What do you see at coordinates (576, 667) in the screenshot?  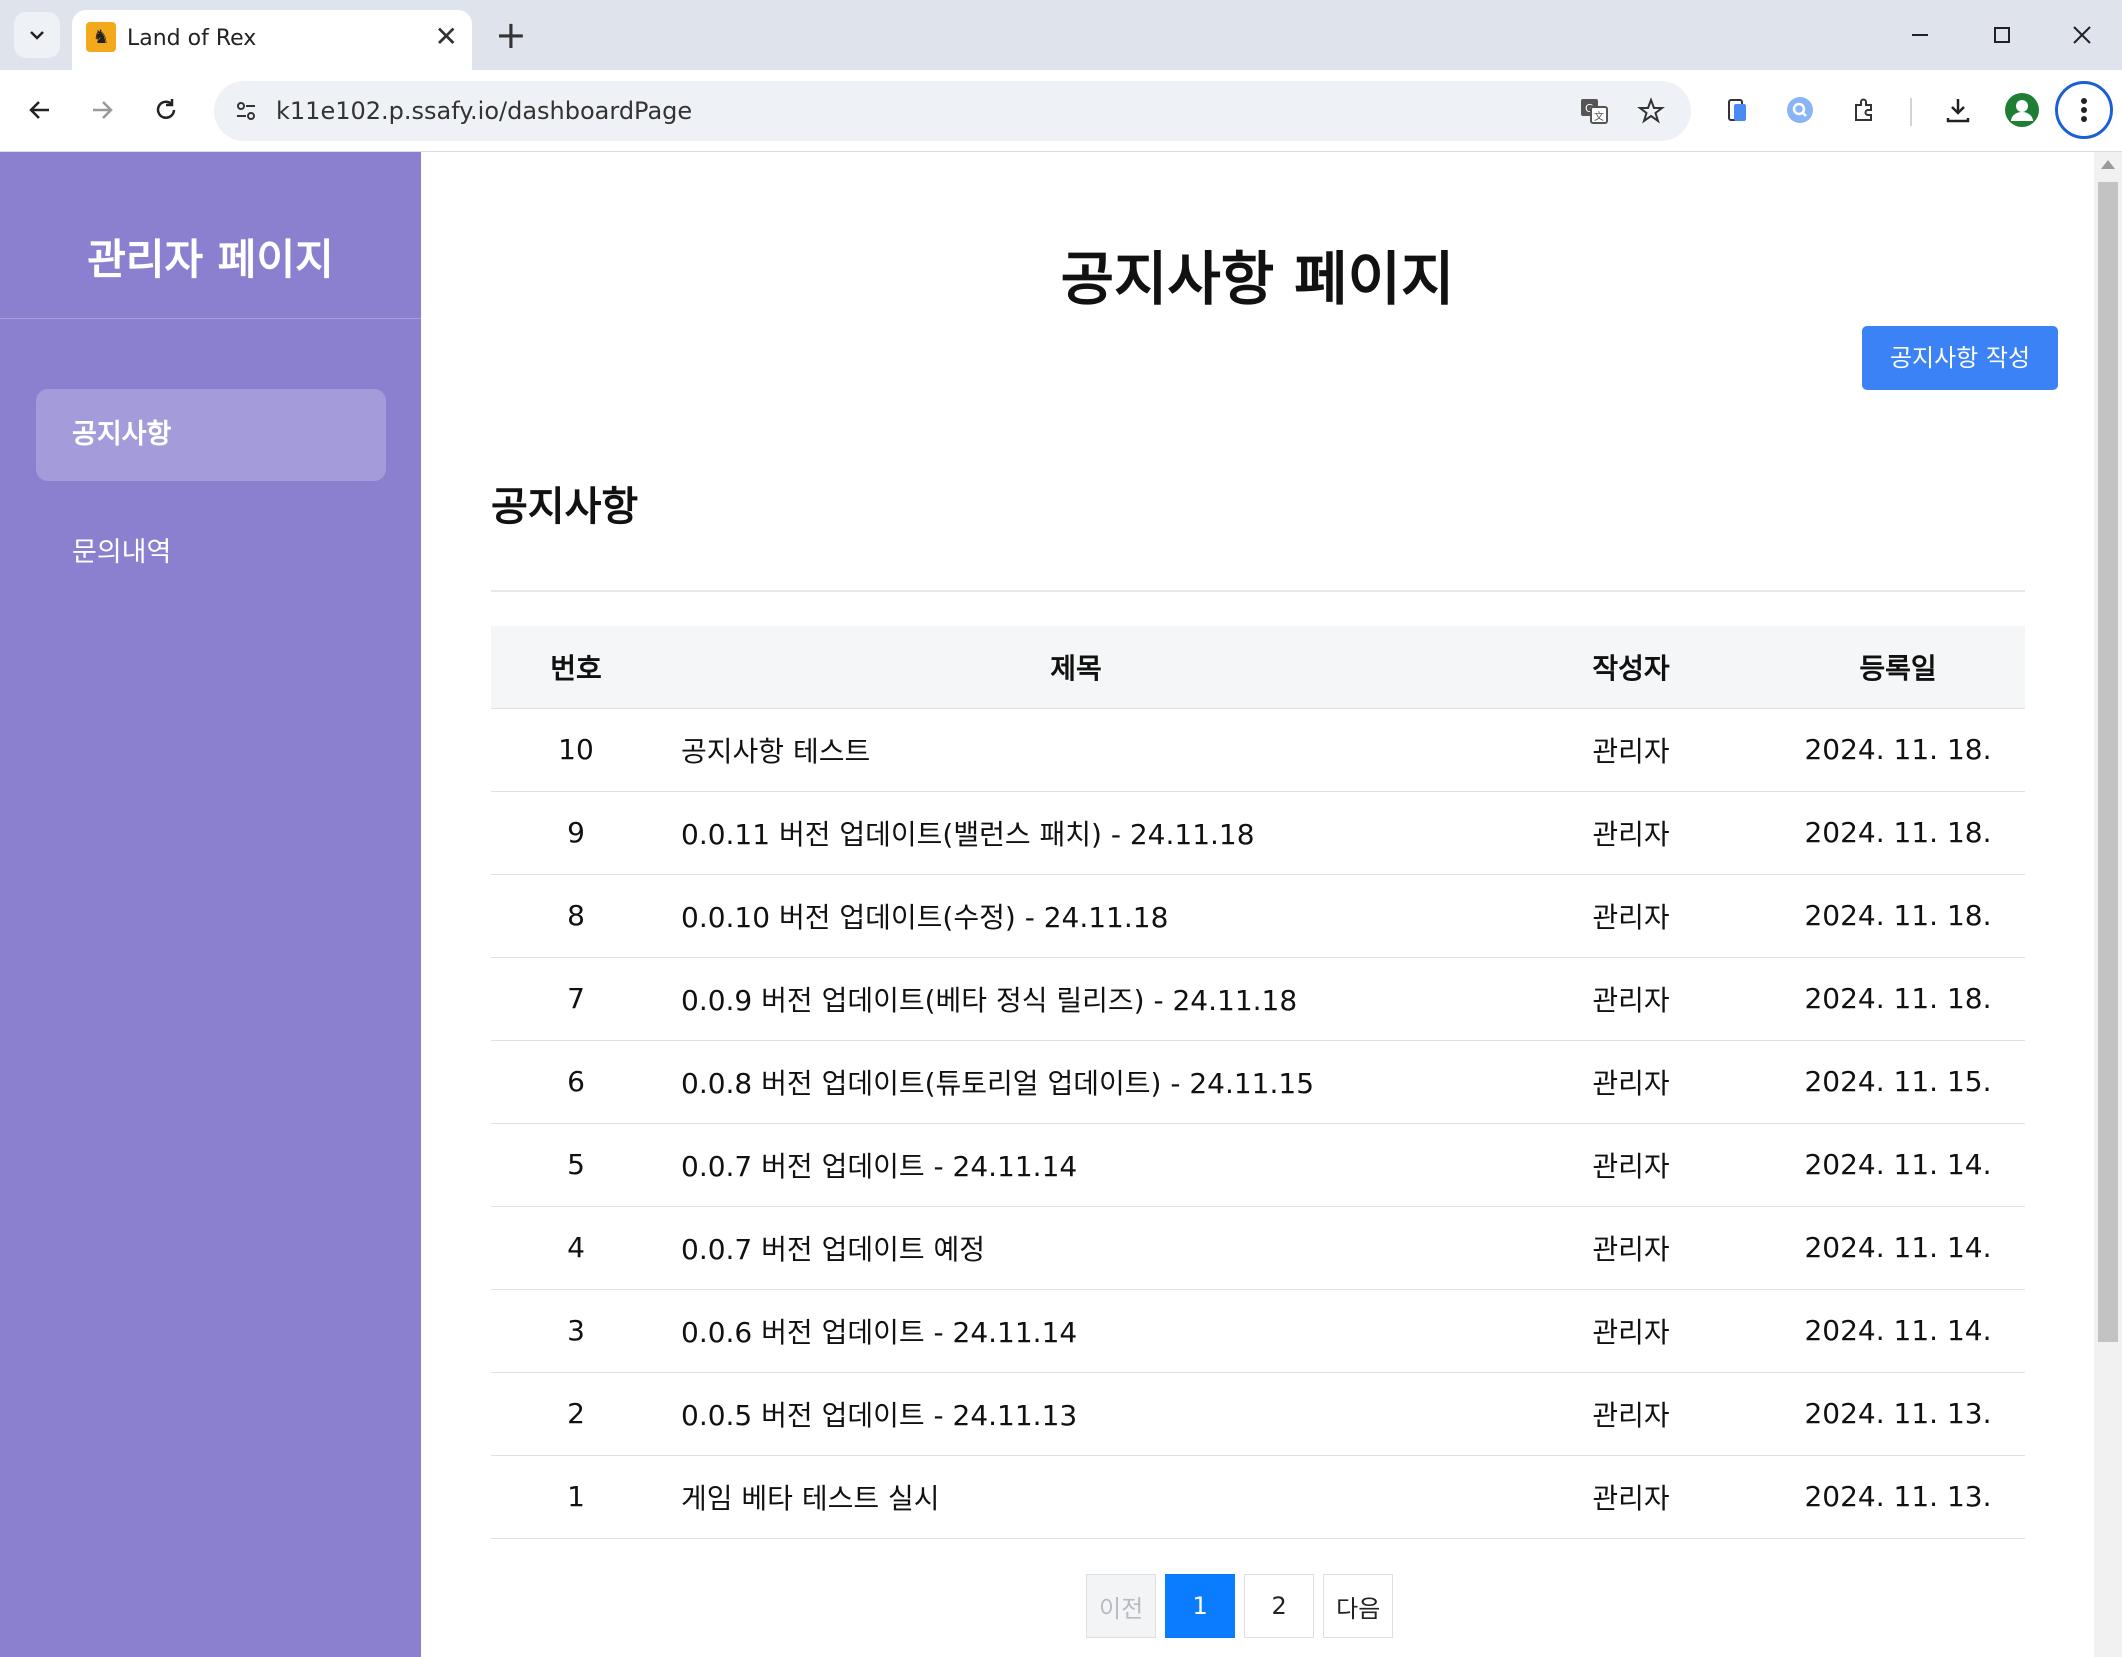 I see `header-number: 번호` at bounding box center [576, 667].